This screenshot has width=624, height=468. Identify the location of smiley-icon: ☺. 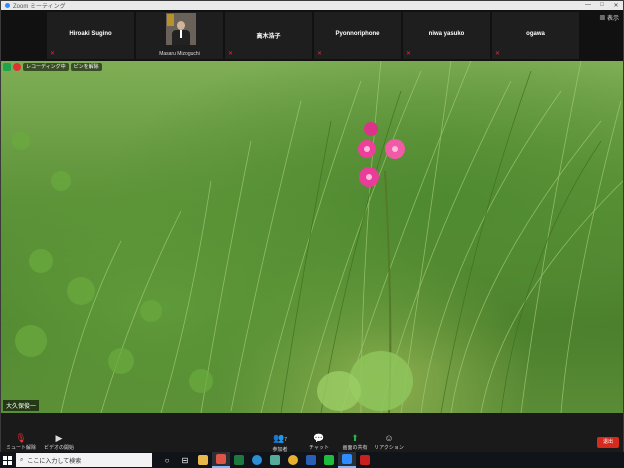
(389, 438).